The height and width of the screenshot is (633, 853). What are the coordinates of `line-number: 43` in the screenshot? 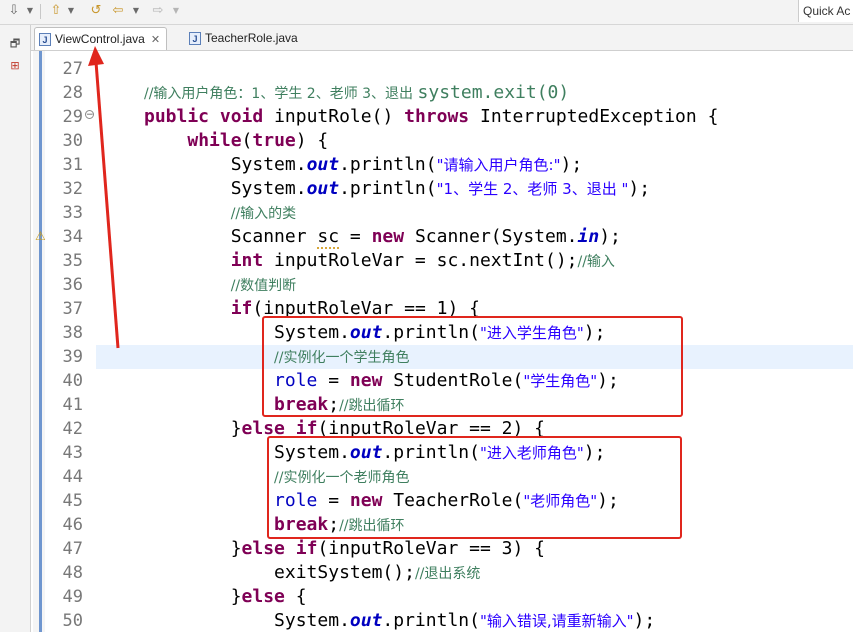 It's located at (72, 453).